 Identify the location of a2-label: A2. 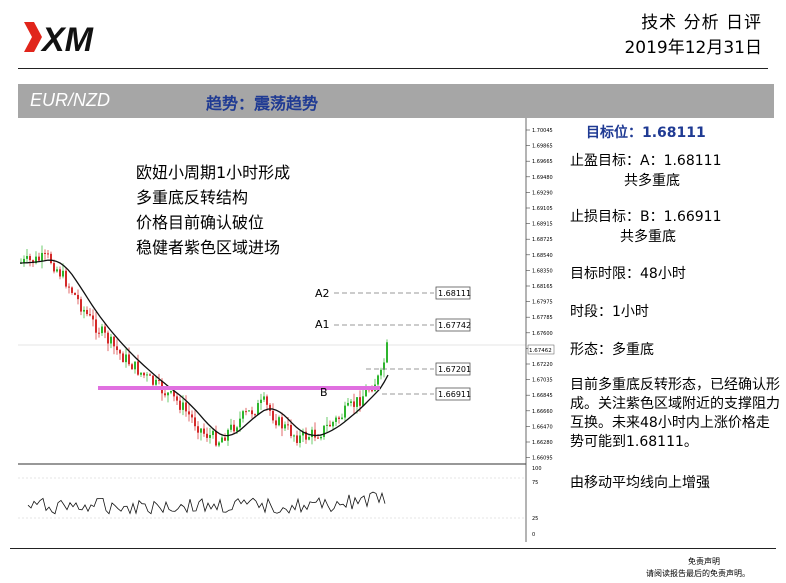
(322, 293).